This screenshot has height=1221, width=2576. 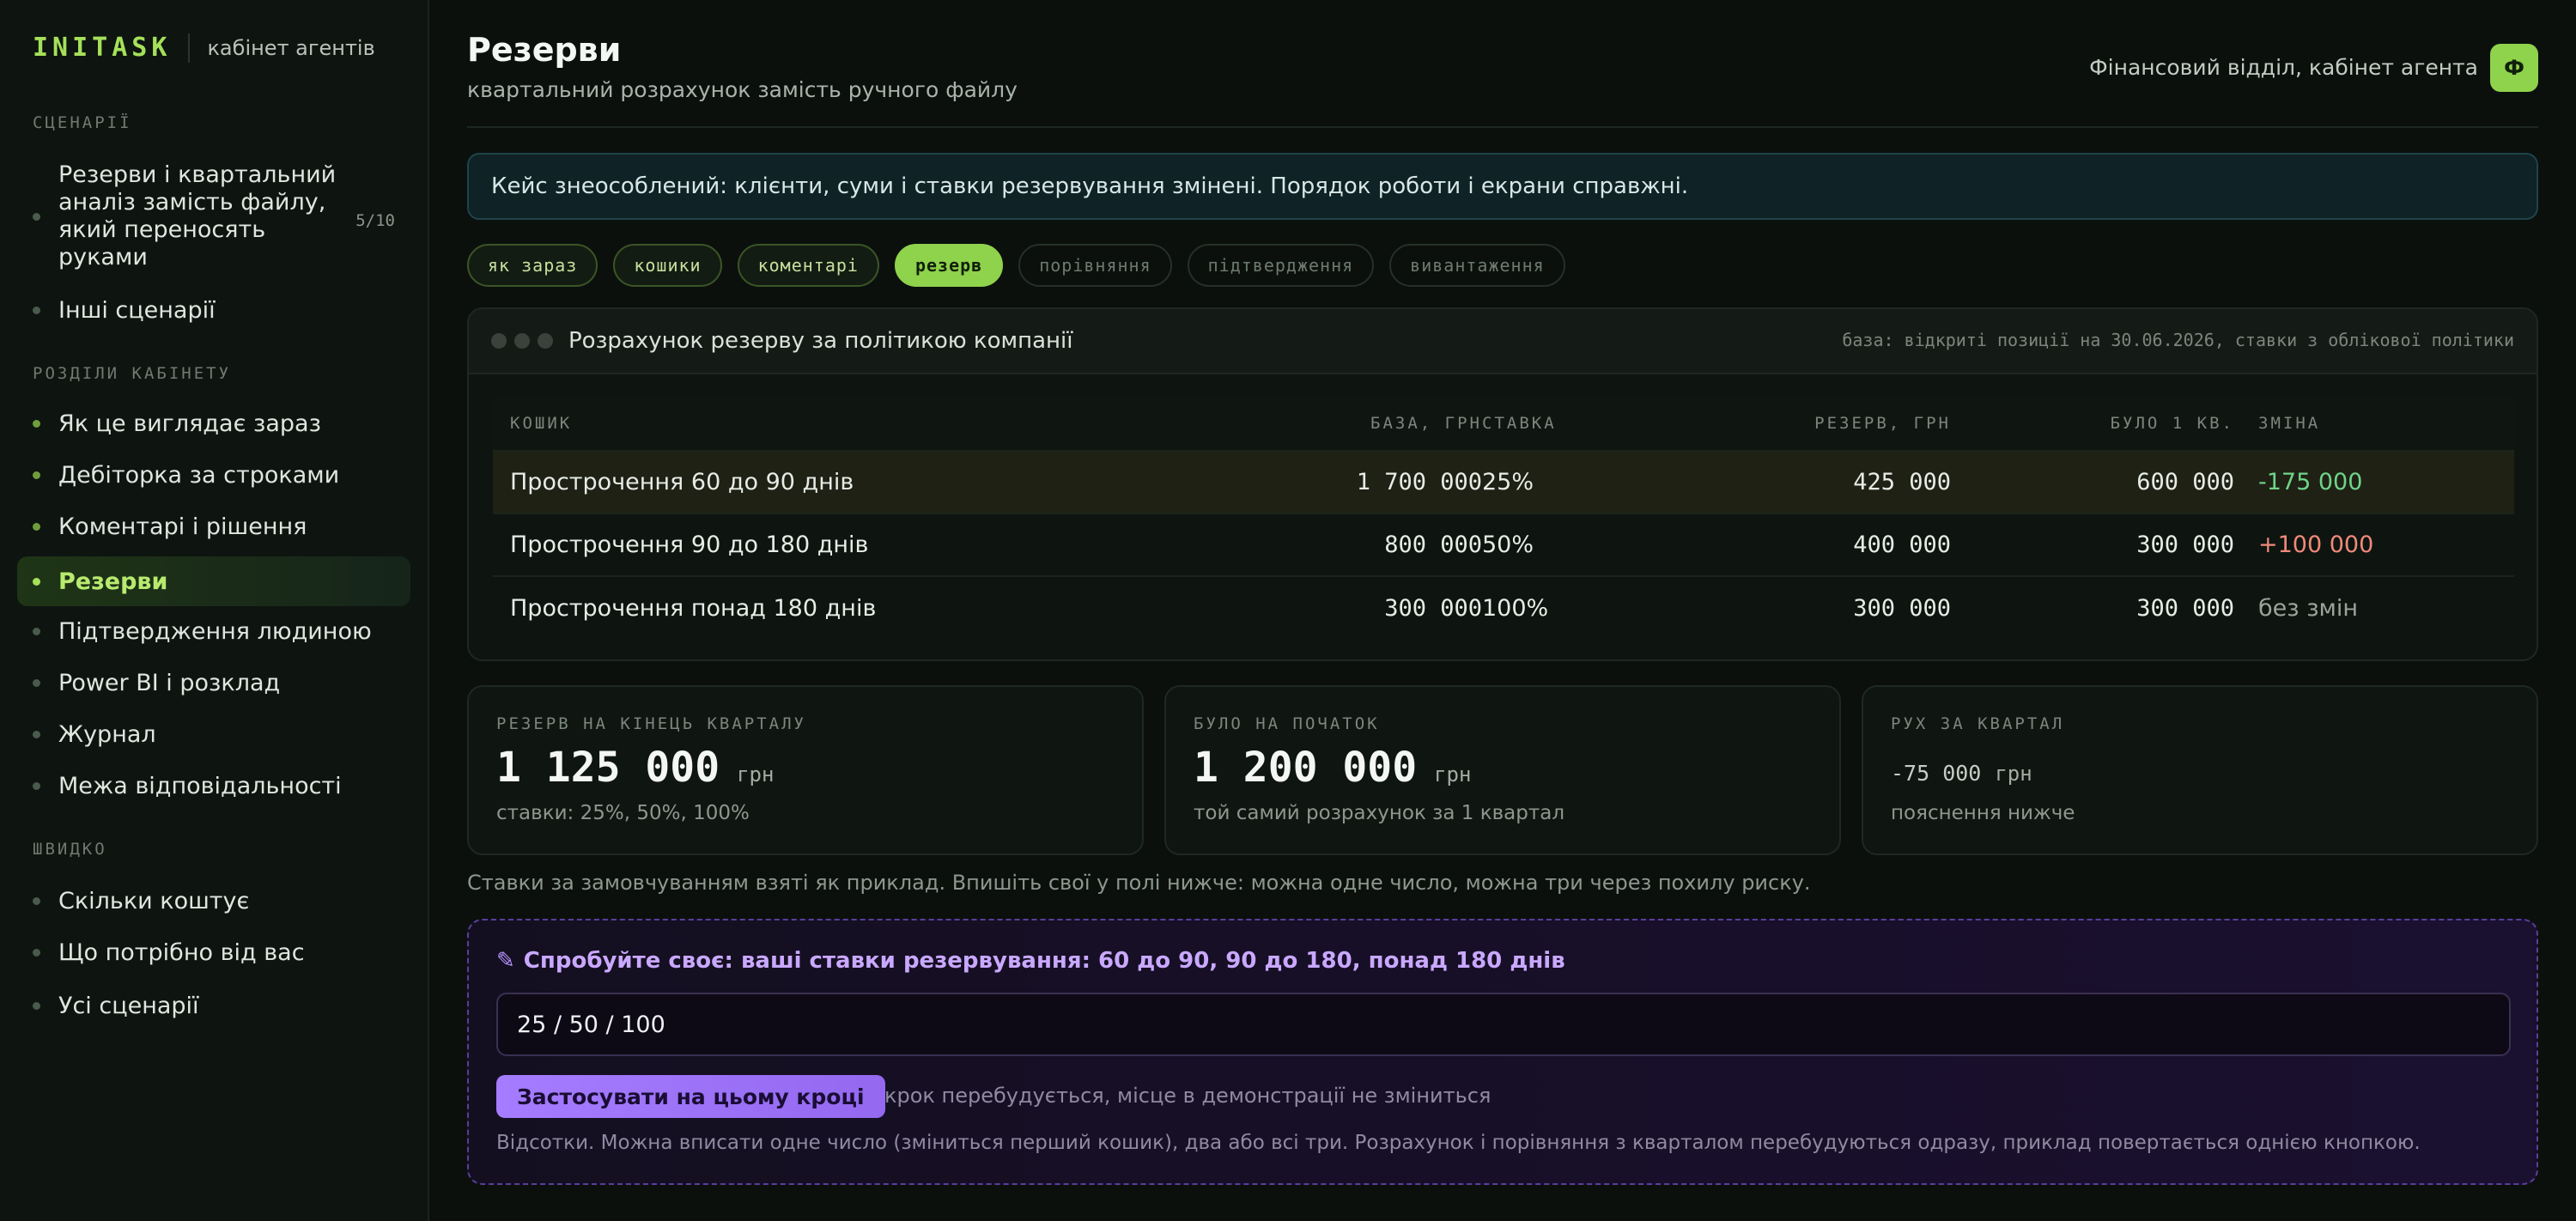 What do you see at coordinates (199, 475) in the screenshot?
I see `sidebar-item-label: Дебіторка за строками` at bounding box center [199, 475].